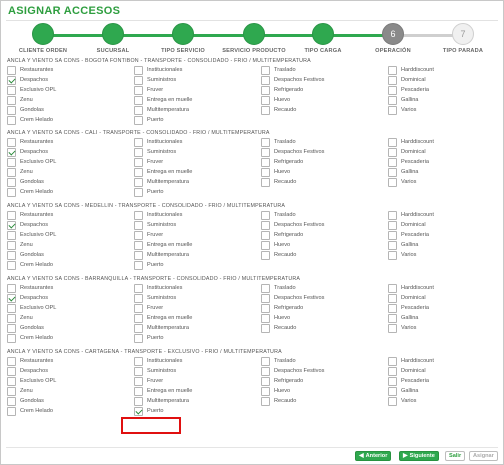 This screenshot has height=465, width=504. Describe the element at coordinates (373, 456) in the screenshot. I see `anterior-button: ◀ Anterior` at that location.